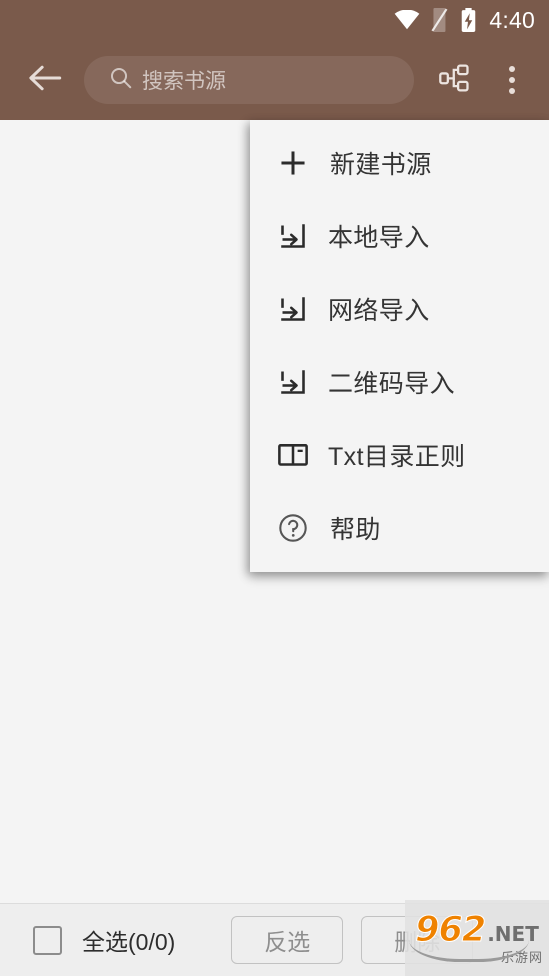  What do you see at coordinates (397, 456) in the screenshot?
I see `menu-item-label: Txt目录正则` at bounding box center [397, 456].